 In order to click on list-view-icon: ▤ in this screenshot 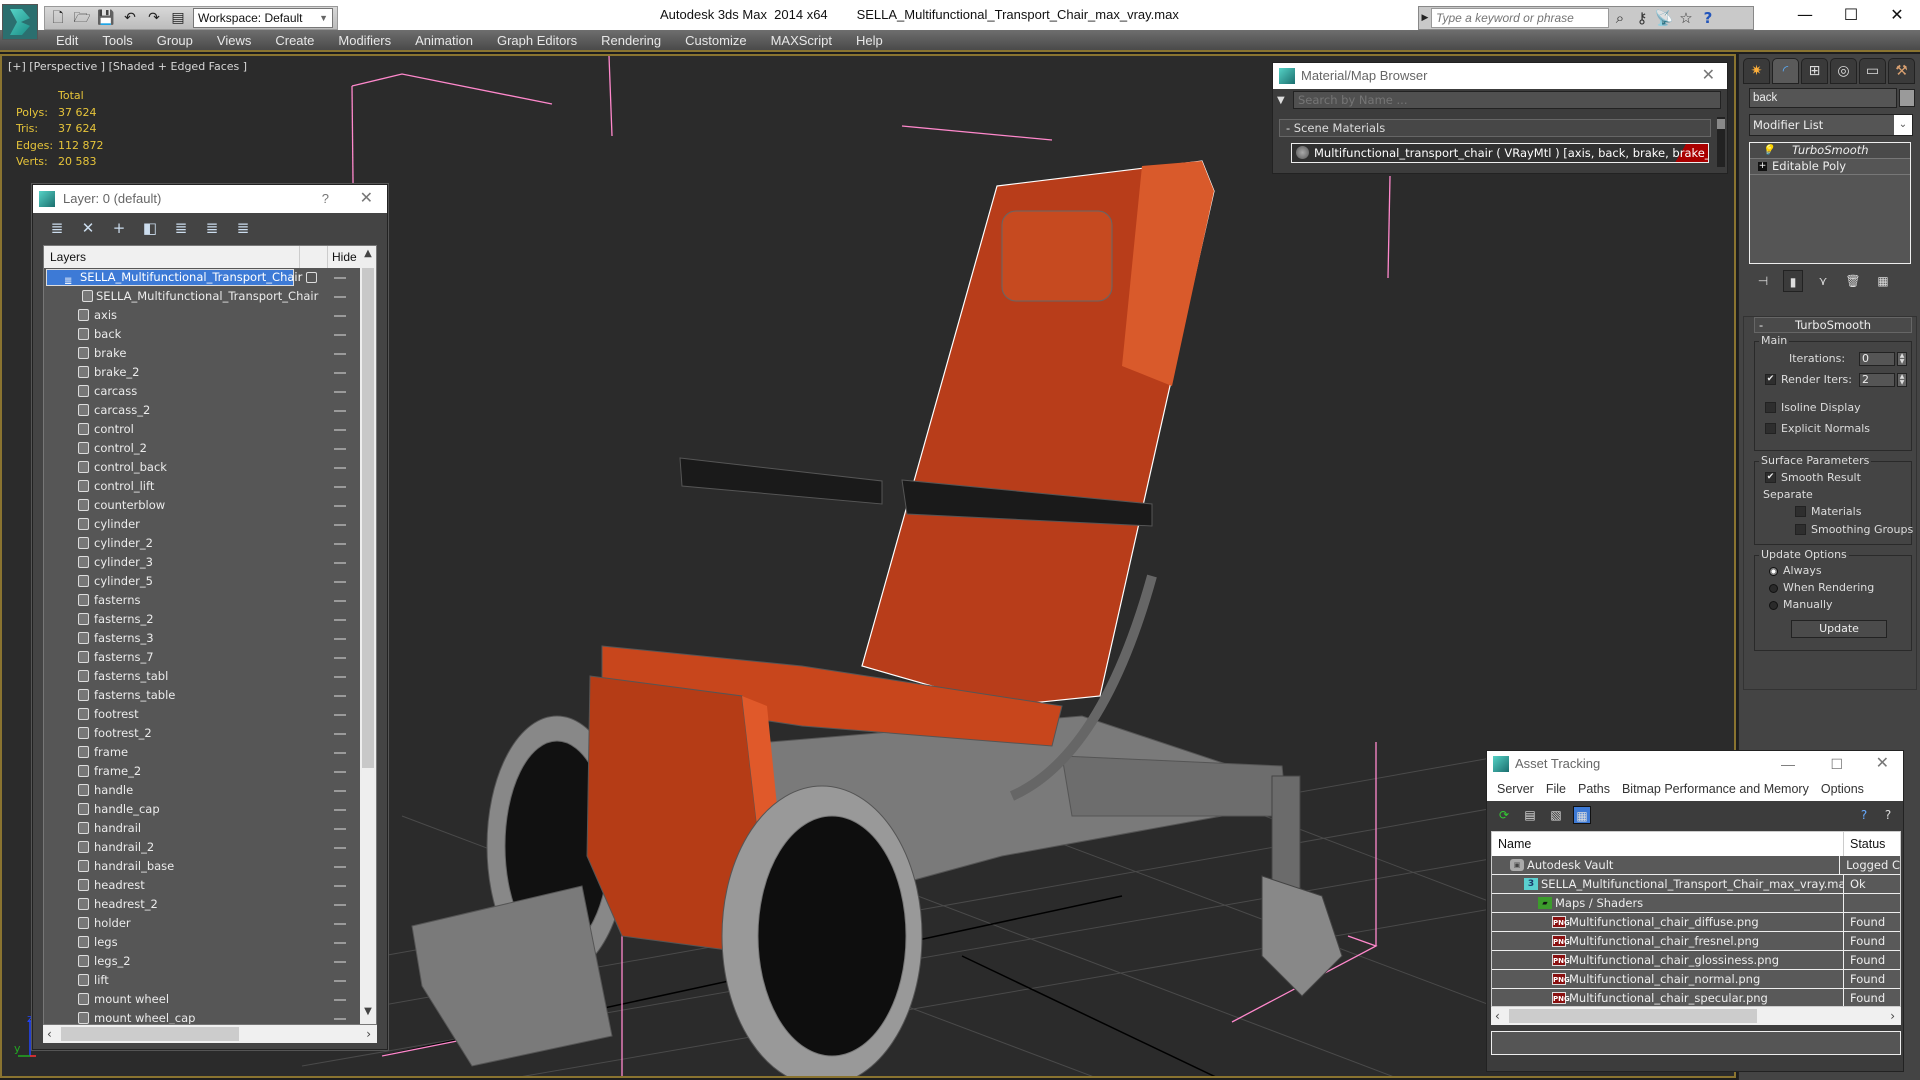, I will do `click(1530, 815)`.